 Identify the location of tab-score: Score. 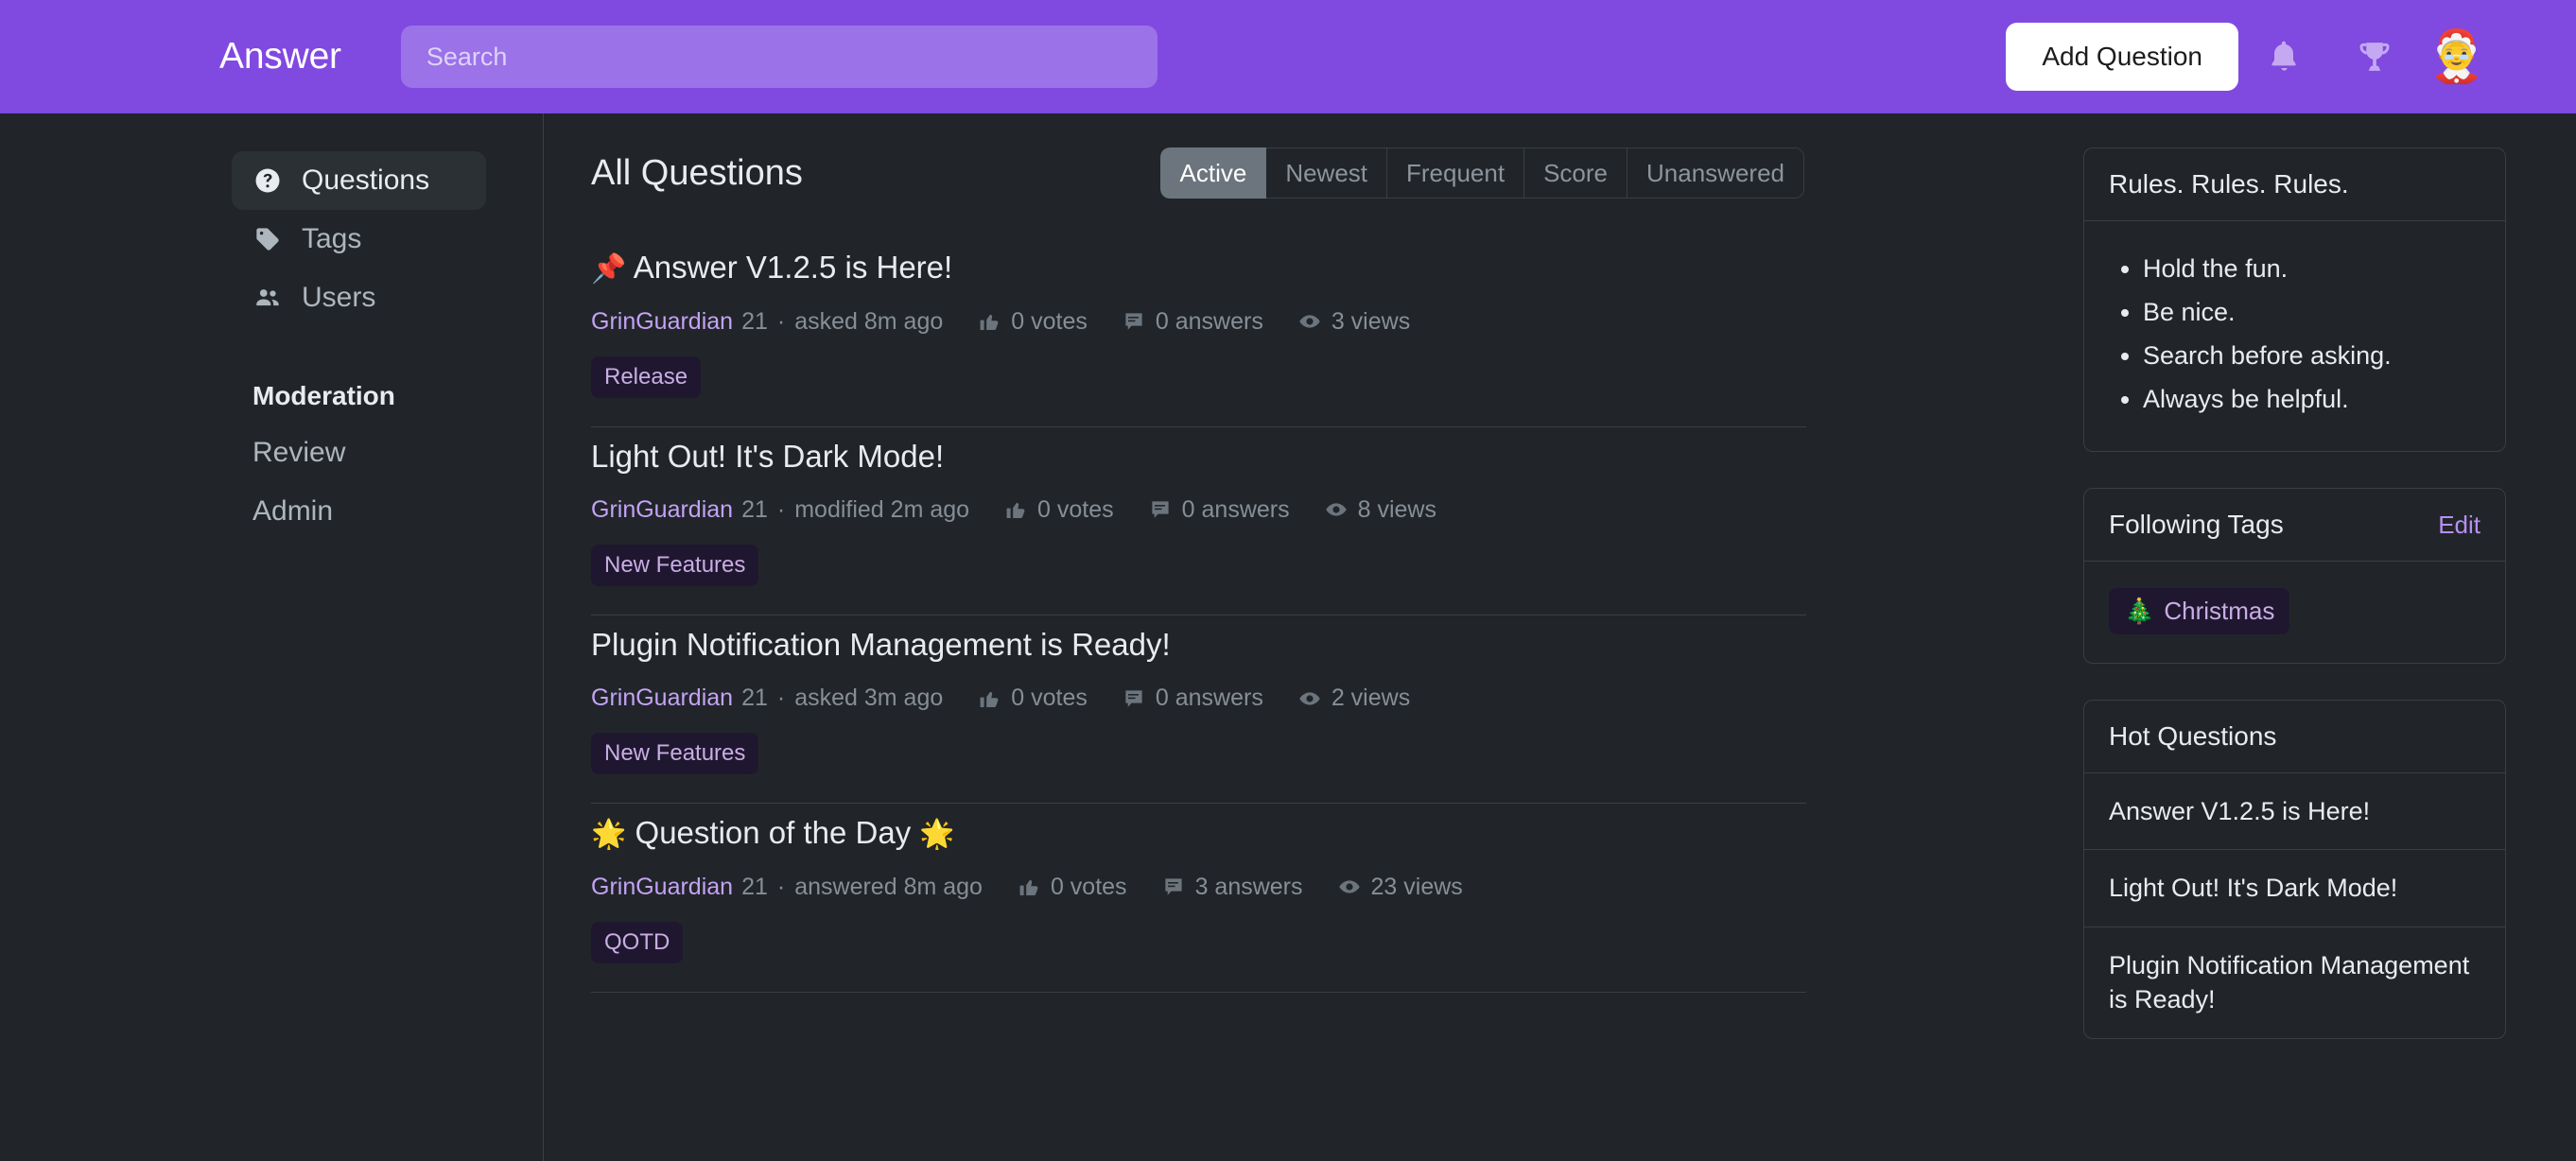
(1576, 173).